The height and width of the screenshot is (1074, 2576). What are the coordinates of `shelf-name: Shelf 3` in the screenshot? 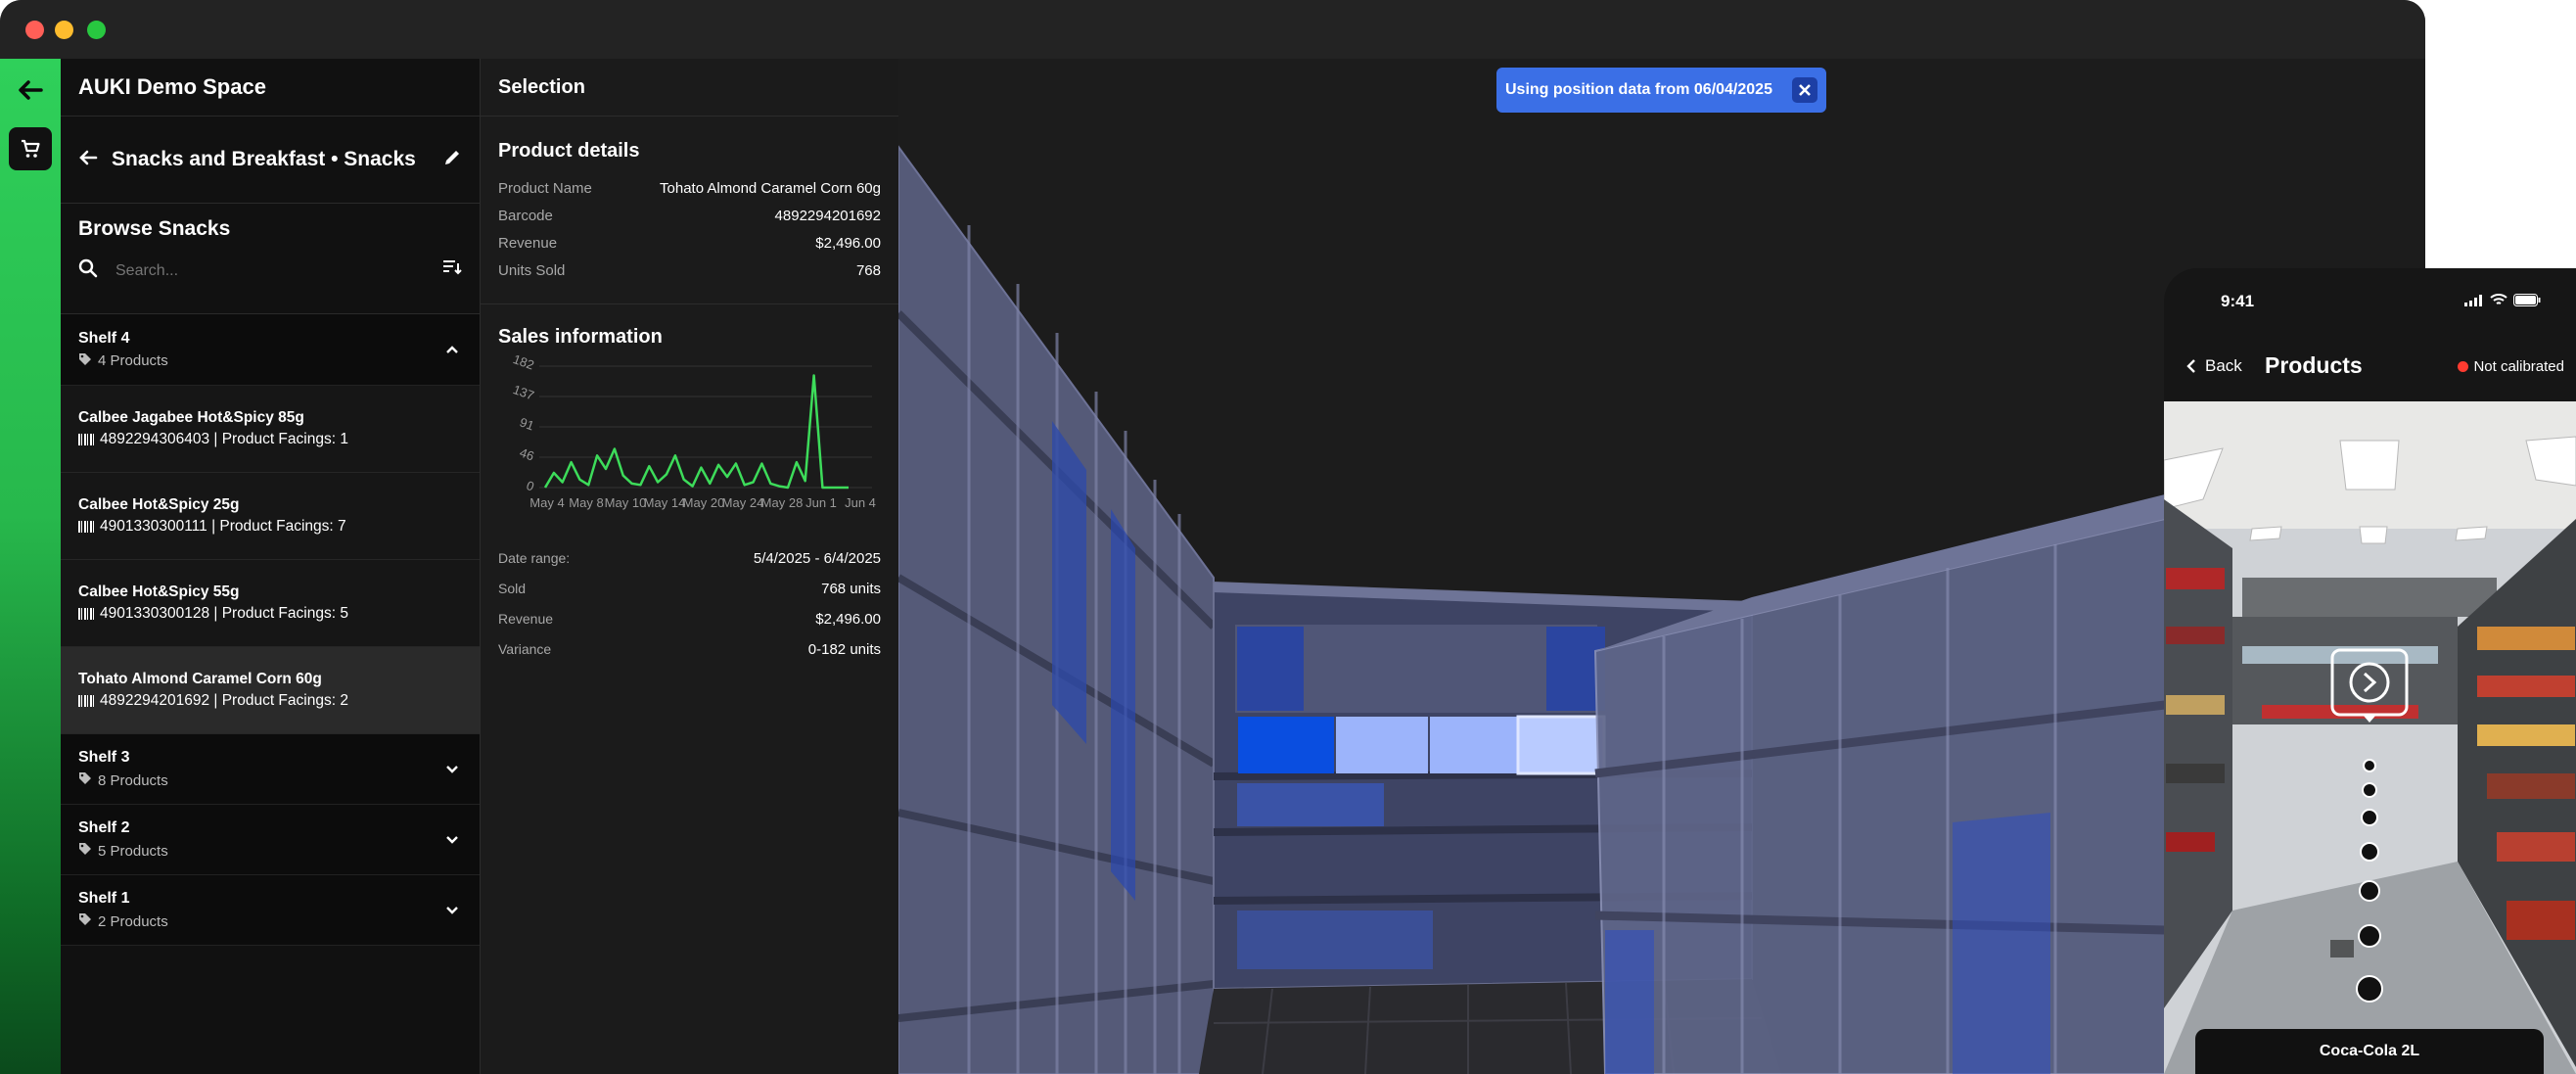 It's located at (104, 757).